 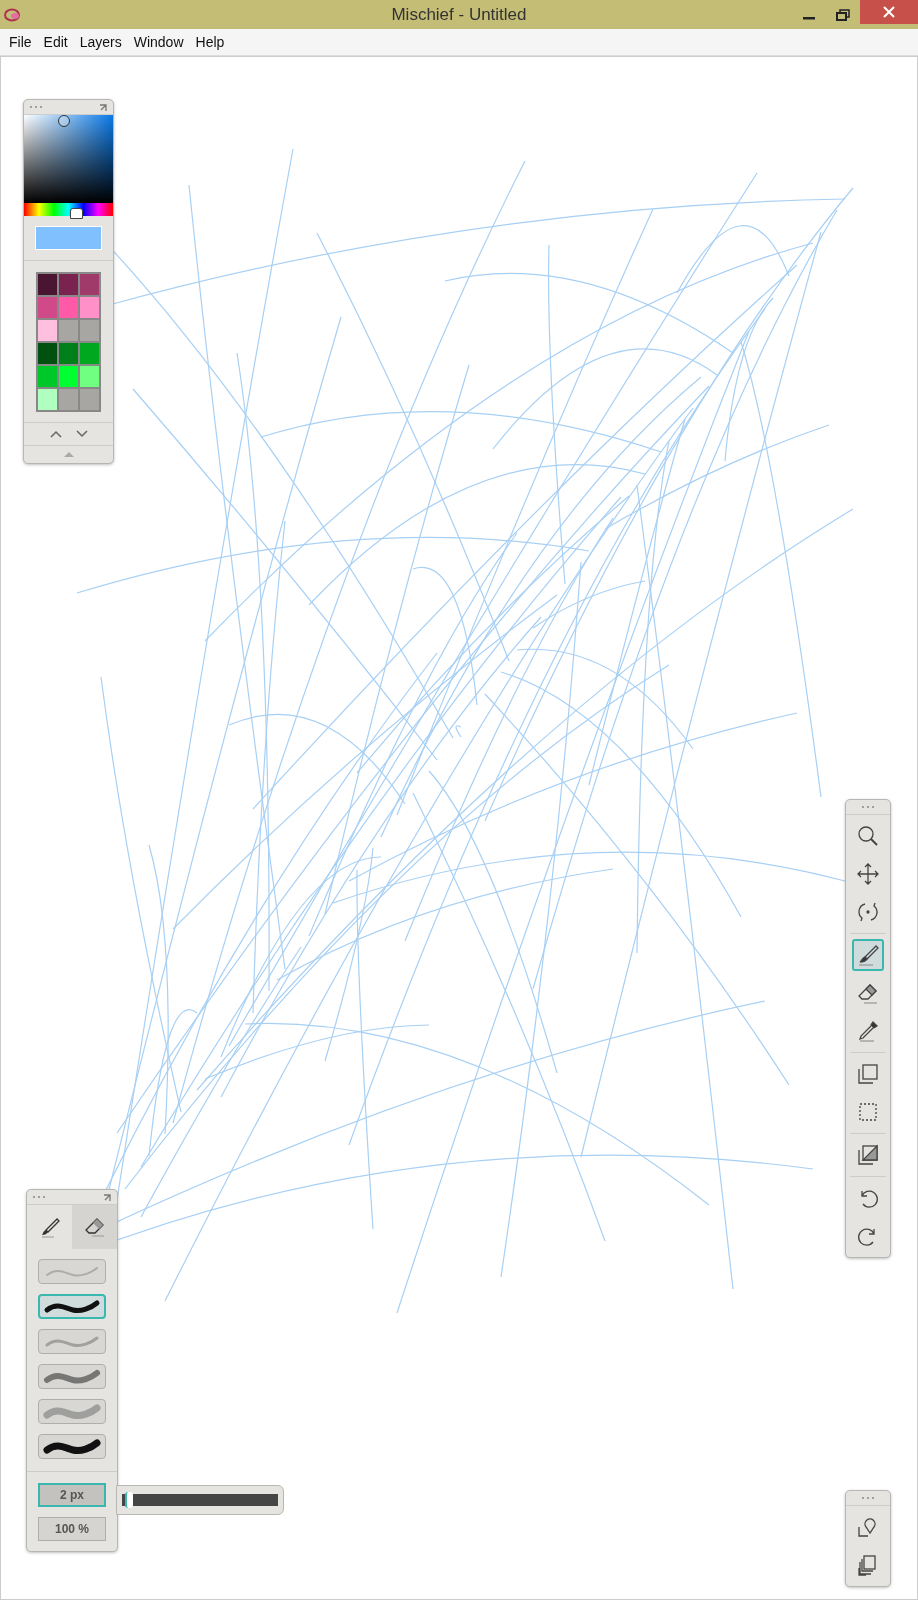 What do you see at coordinates (72, 1495) in the screenshot?
I see `brush-size-field: 2 px` at bounding box center [72, 1495].